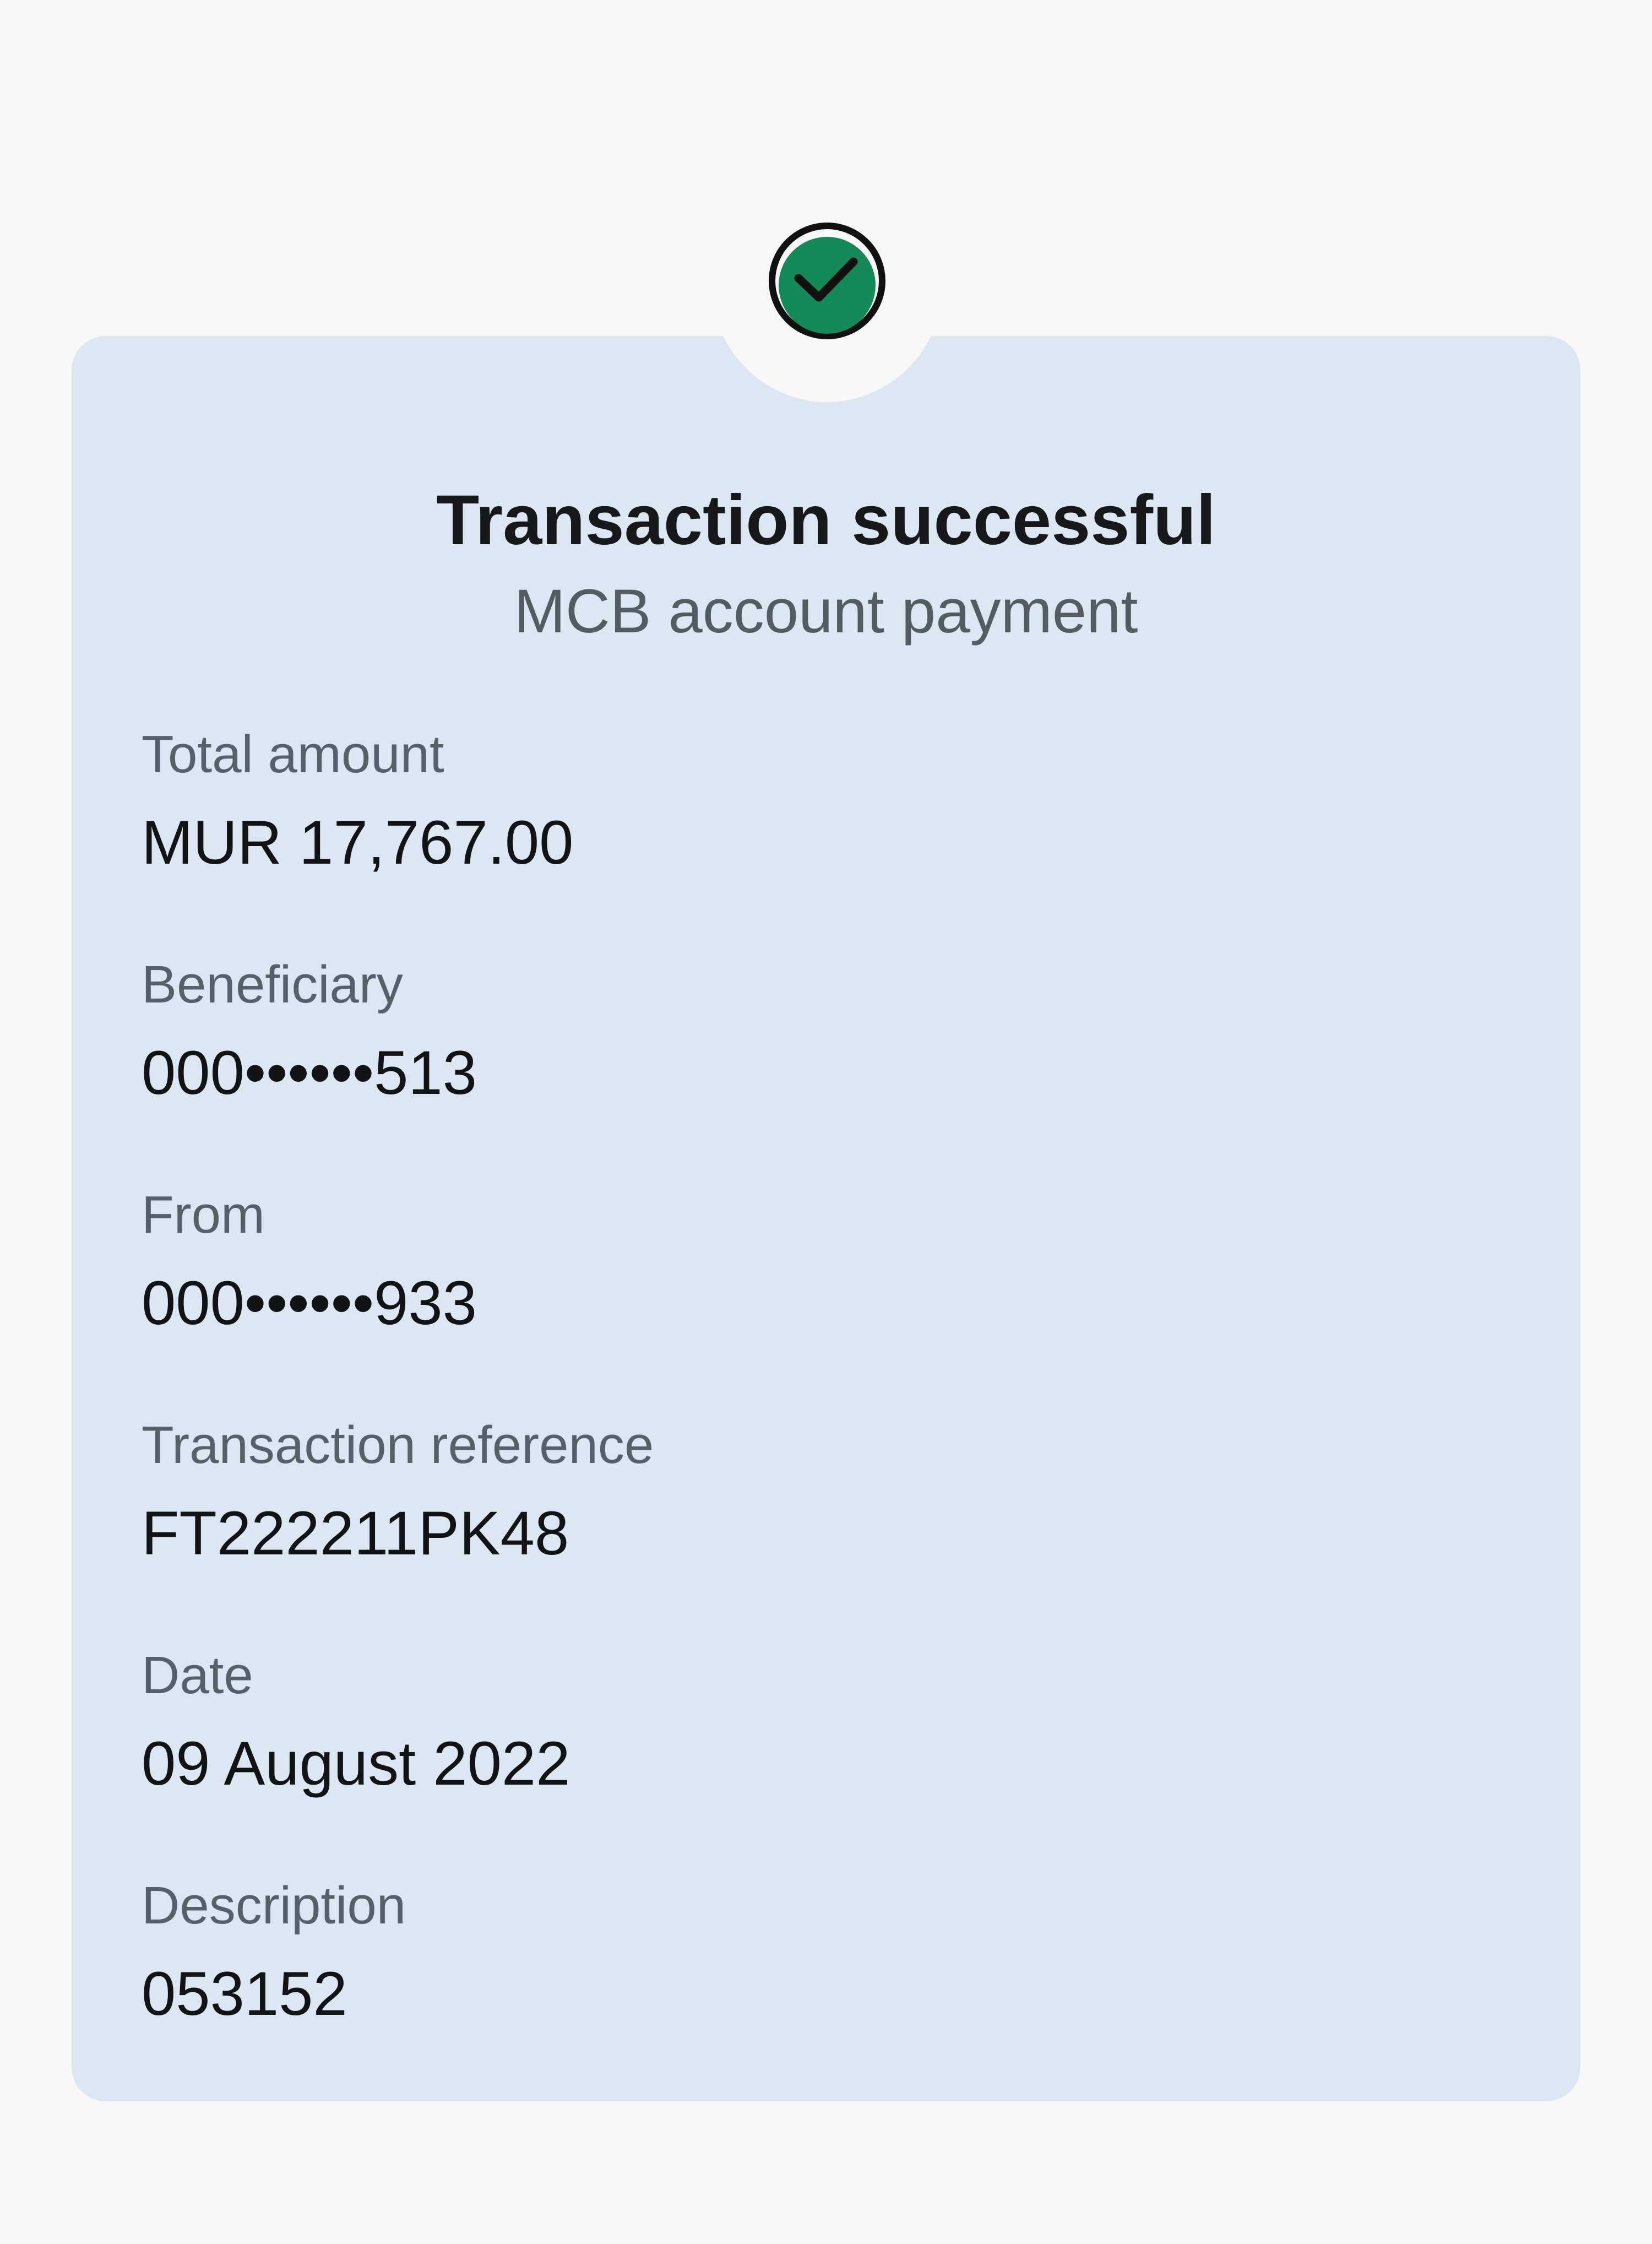  Describe the element at coordinates (830, 831) in the screenshot. I see `total-amount-row: Total amount MUR 17,767.00` at that location.